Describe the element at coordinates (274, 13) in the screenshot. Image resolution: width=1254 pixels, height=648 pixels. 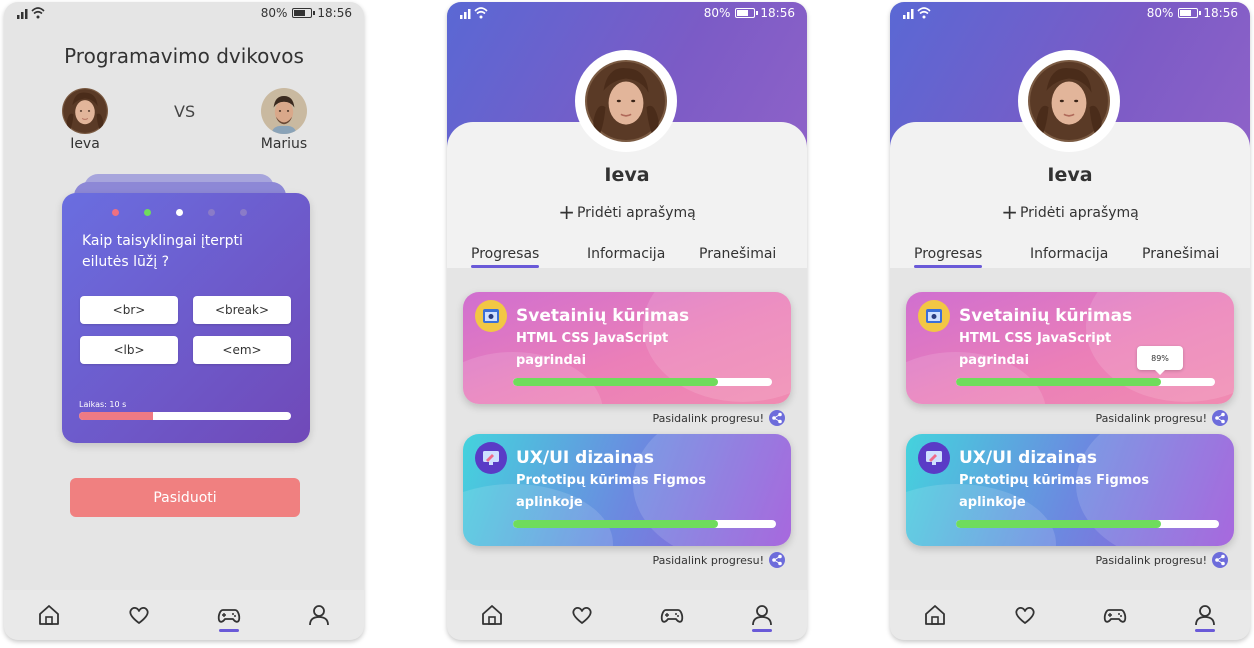
I see `battery-percent: 80%` at that location.